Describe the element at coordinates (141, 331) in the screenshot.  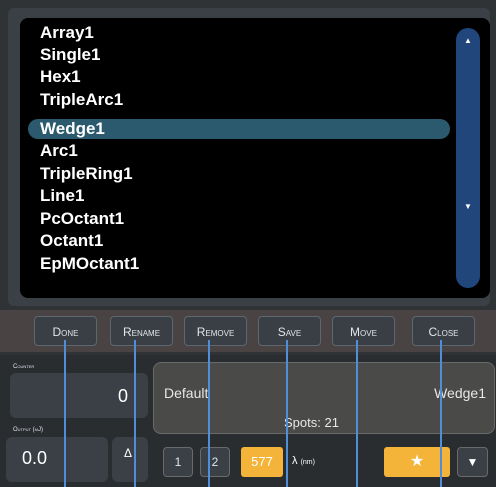
I see `rename-button: Rename` at that location.